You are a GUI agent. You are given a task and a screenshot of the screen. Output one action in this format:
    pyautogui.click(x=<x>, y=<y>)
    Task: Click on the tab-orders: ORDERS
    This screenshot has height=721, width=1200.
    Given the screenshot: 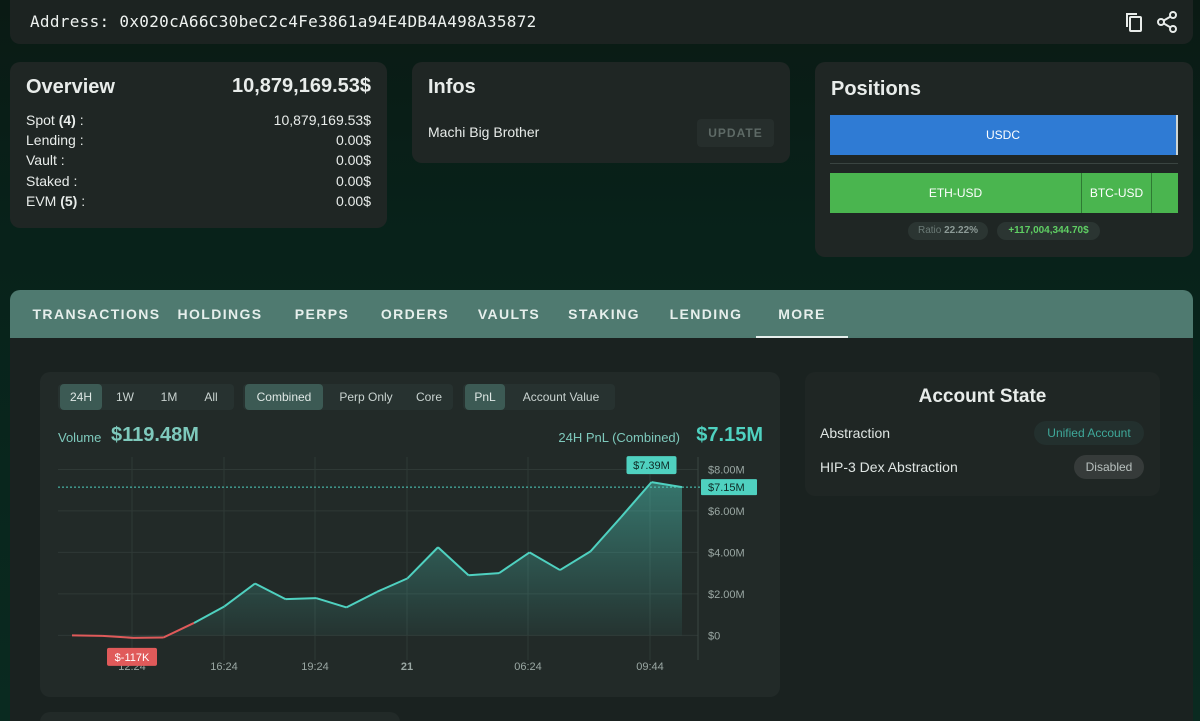 What is the action you would take?
    pyautogui.click(x=415, y=314)
    